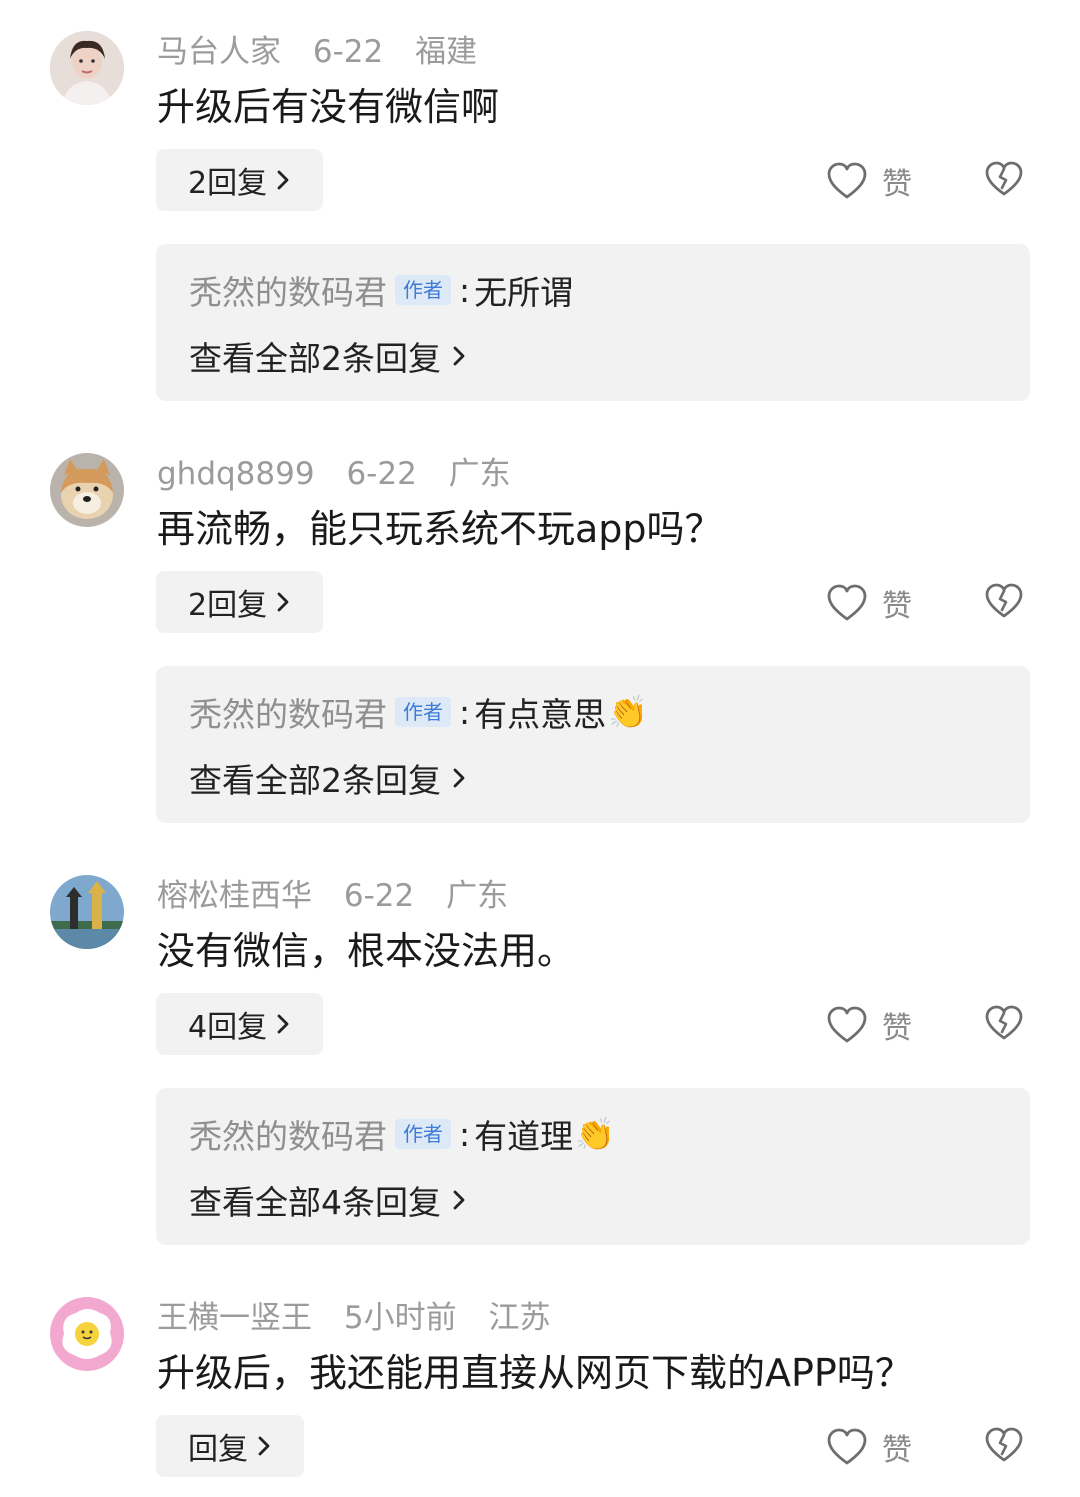 The width and height of the screenshot is (1080, 1497). What do you see at coordinates (345, 474) in the screenshot?
I see `comment-meta: ghdq8899 6-22 广东` at bounding box center [345, 474].